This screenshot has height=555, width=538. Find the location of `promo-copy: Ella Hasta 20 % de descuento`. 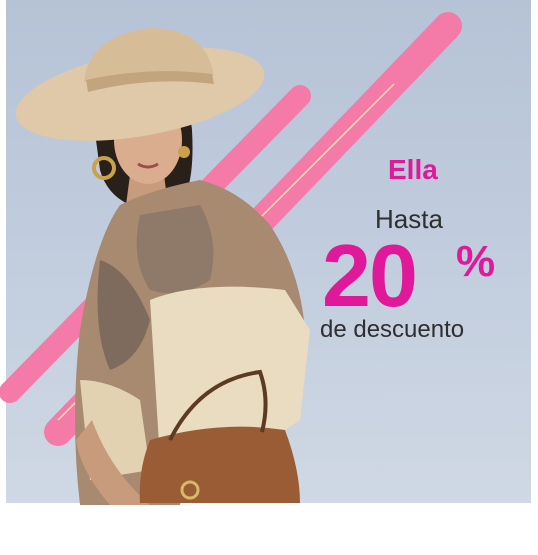

promo-copy: Ella Hasta 20 % de descuento is located at coordinates (410, 250).